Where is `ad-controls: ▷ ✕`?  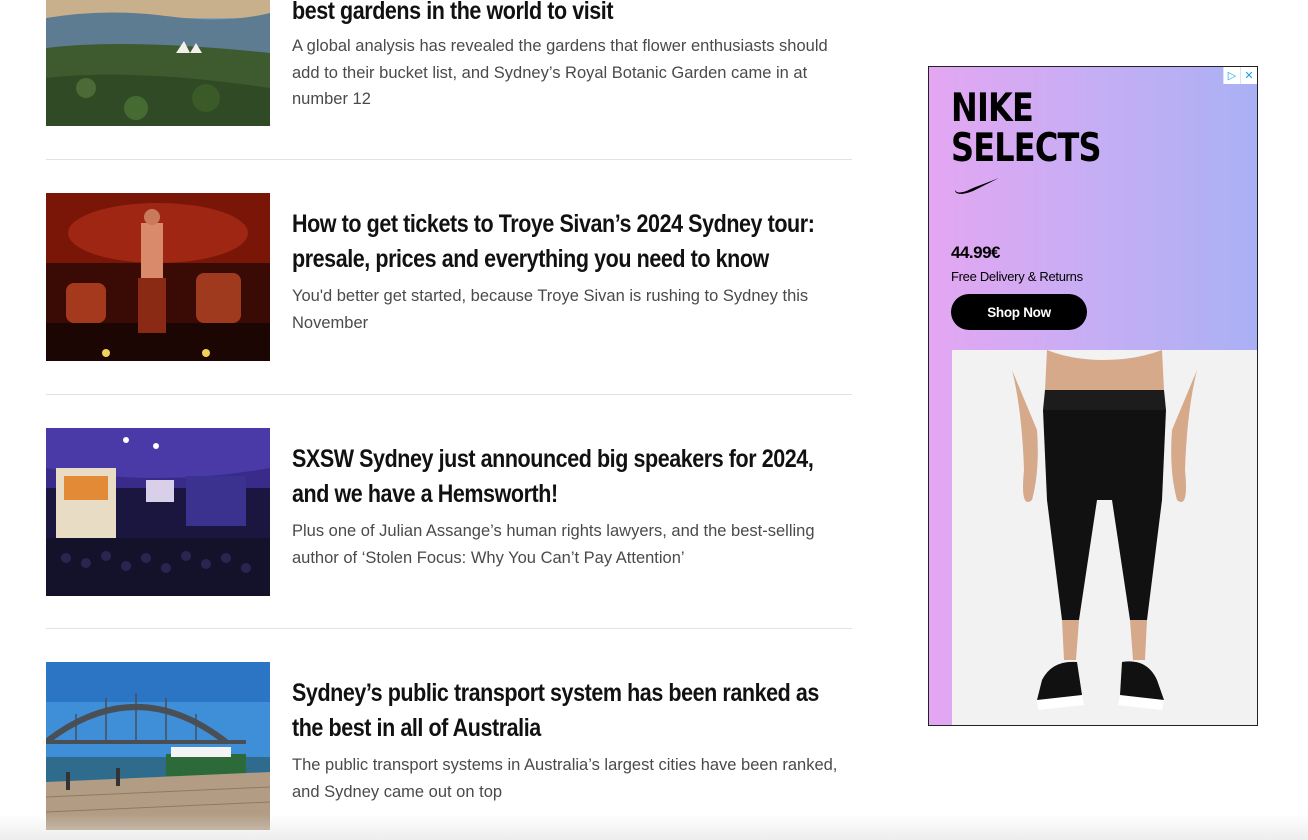 ad-controls: ▷ ✕ is located at coordinates (1240, 75).